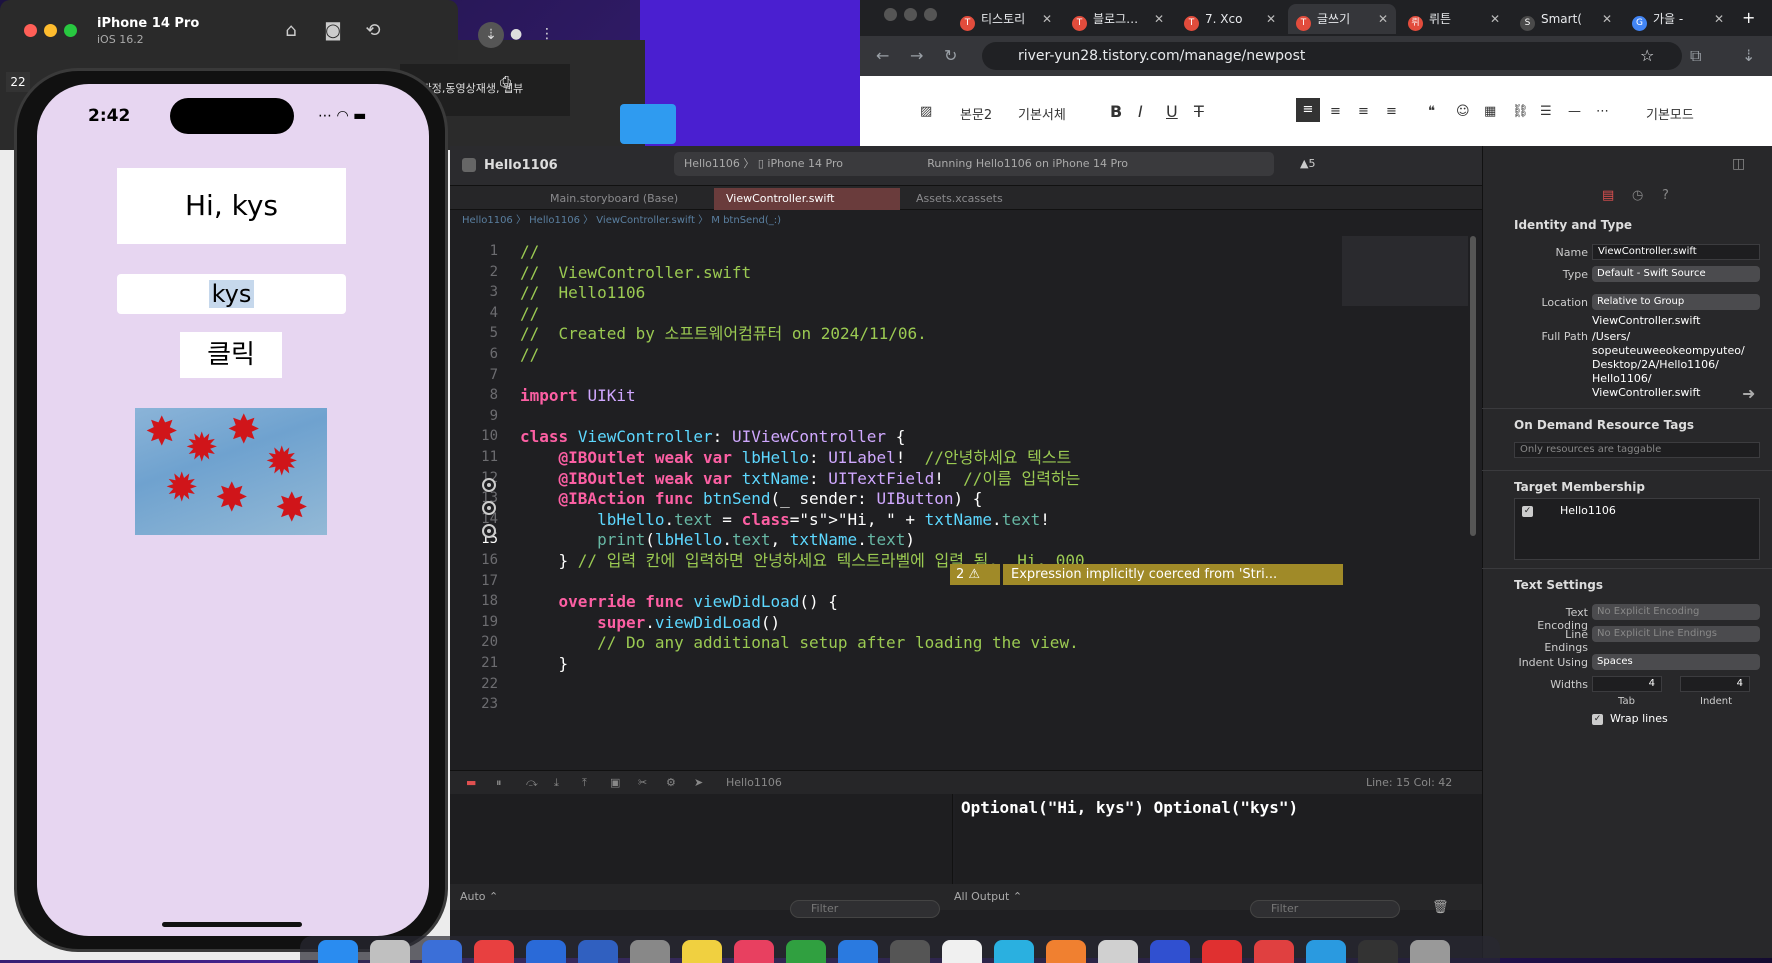 Image resolution: width=1772 pixels, height=963 pixels. Describe the element at coordinates (1308, 110) in the screenshot. I see `align-left-icon: ≡` at that location.